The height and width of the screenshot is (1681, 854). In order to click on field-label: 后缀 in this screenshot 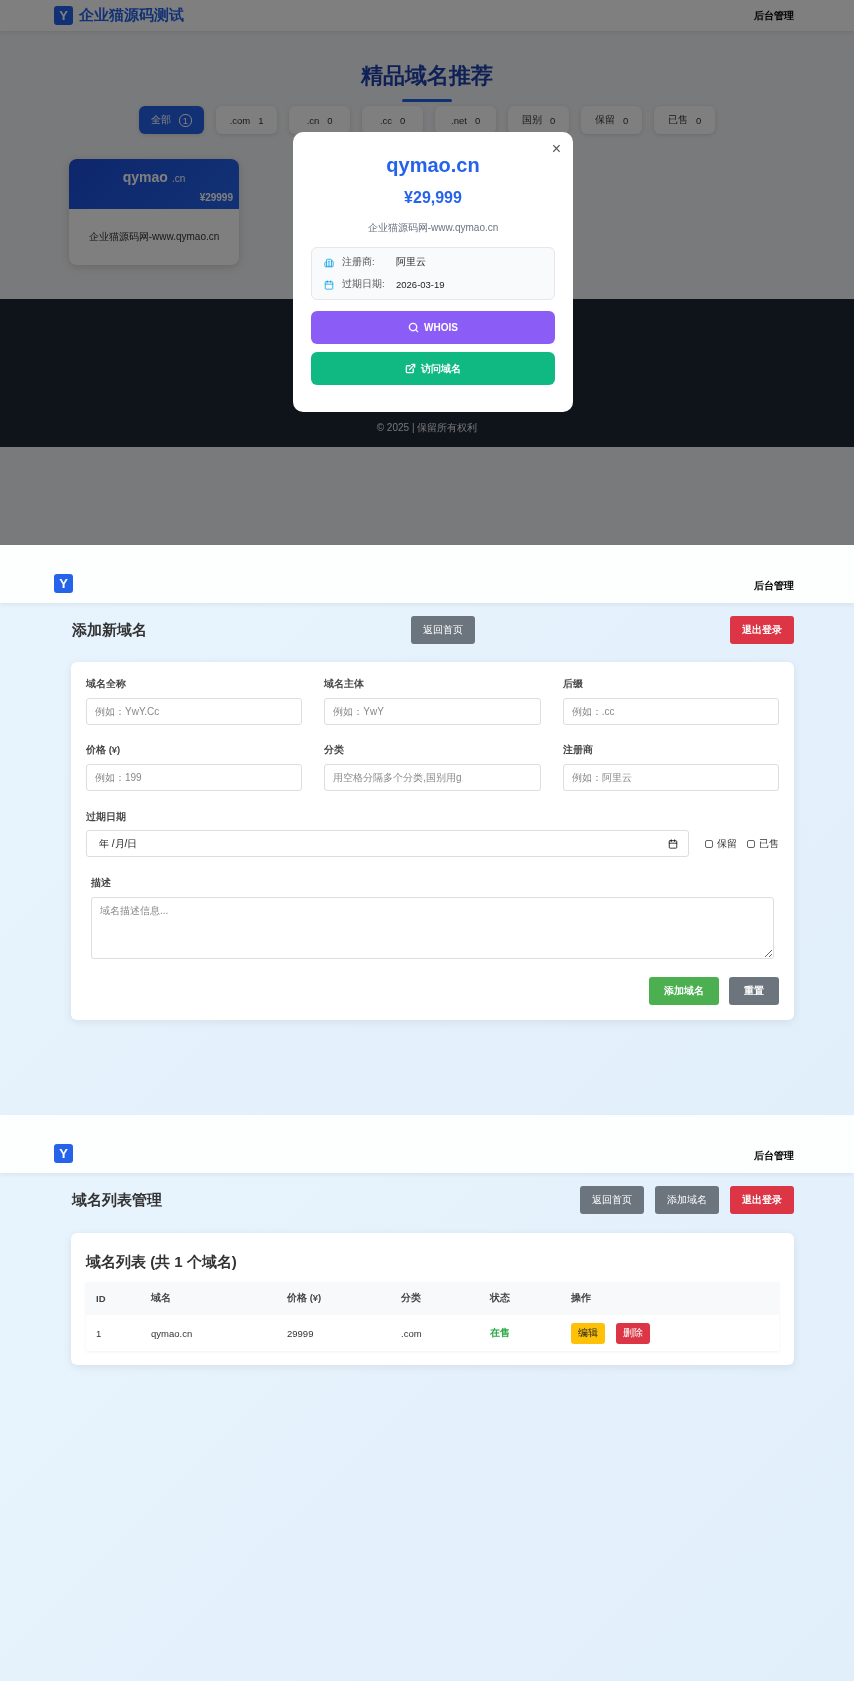, I will do `click(573, 684)`.